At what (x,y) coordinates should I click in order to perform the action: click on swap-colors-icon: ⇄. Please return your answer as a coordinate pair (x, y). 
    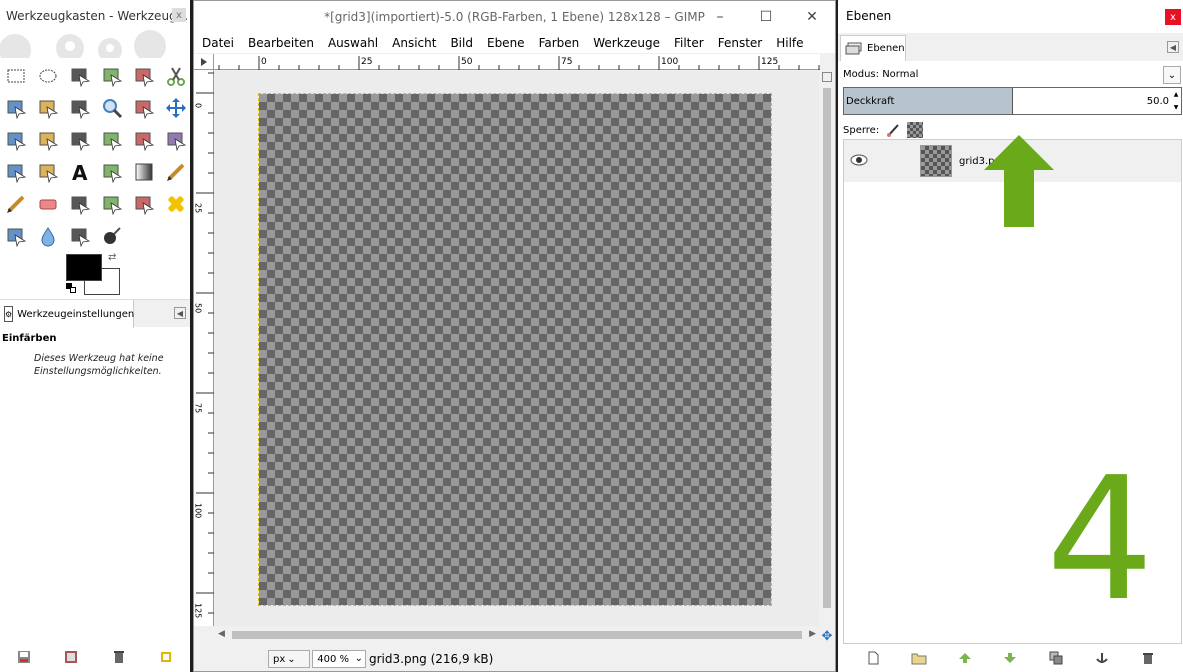
    Looking at the image, I should click on (112, 257).